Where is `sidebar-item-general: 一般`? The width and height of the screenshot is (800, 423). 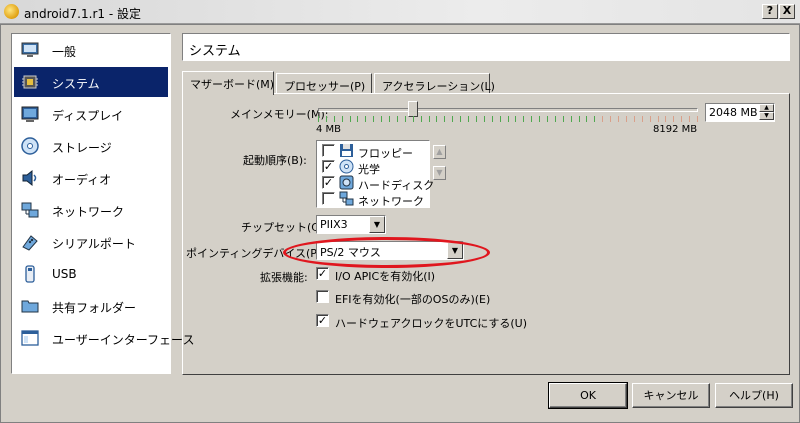
sidebar-item-general: 一般 is located at coordinates (91, 50).